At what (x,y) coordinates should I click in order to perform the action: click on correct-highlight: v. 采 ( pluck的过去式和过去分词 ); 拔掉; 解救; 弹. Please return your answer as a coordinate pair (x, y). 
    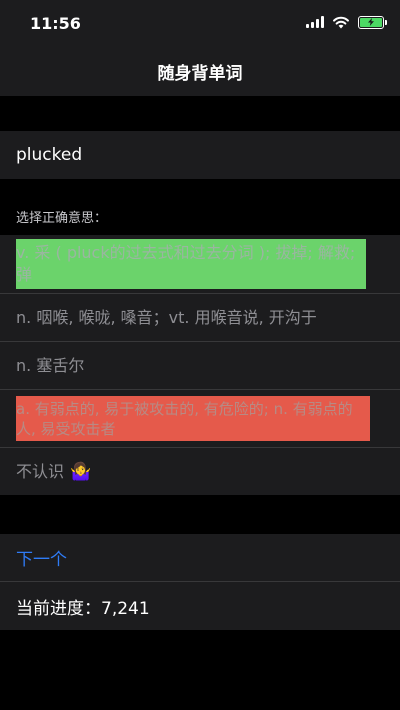
    Looking at the image, I should click on (191, 264).